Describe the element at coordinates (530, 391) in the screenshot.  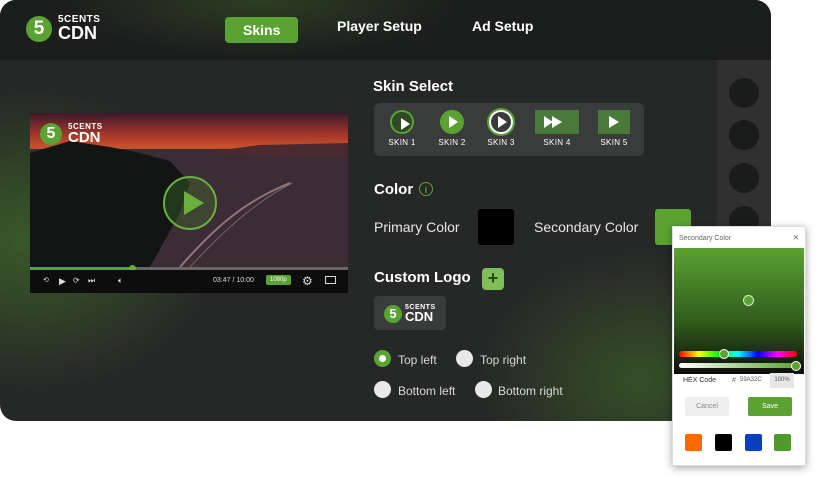
I see `bottom-right-label: Bottom right` at that location.